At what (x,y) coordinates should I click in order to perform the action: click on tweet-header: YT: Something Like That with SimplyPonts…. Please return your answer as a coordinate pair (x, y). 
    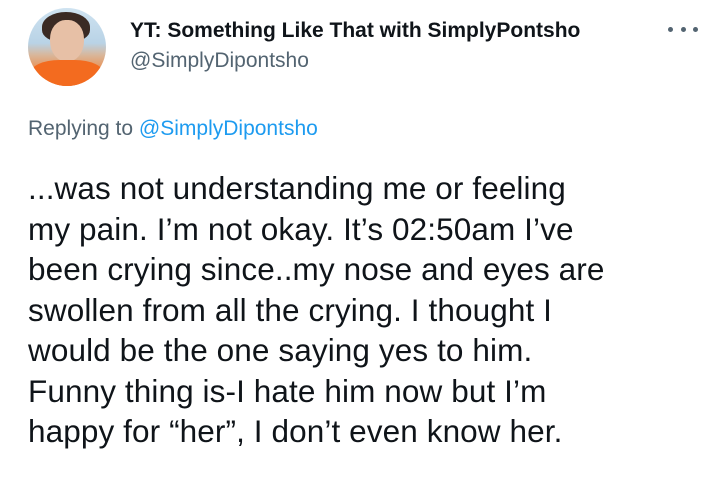
    Looking at the image, I should click on (363, 48).